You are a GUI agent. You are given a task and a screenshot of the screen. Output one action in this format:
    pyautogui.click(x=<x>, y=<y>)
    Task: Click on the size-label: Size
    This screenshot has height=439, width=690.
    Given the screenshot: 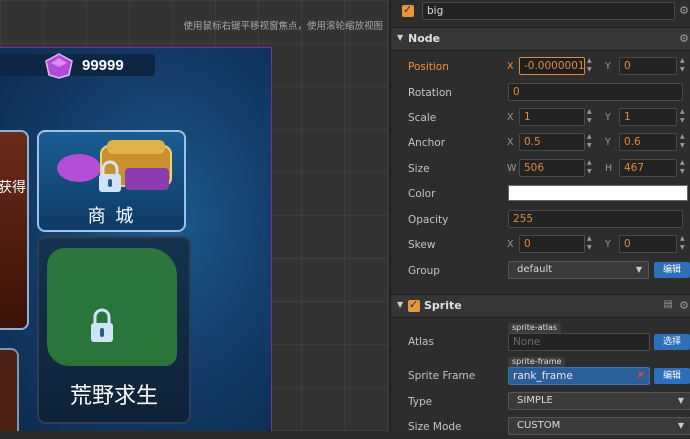 What is the action you would take?
    pyautogui.click(x=419, y=169)
    